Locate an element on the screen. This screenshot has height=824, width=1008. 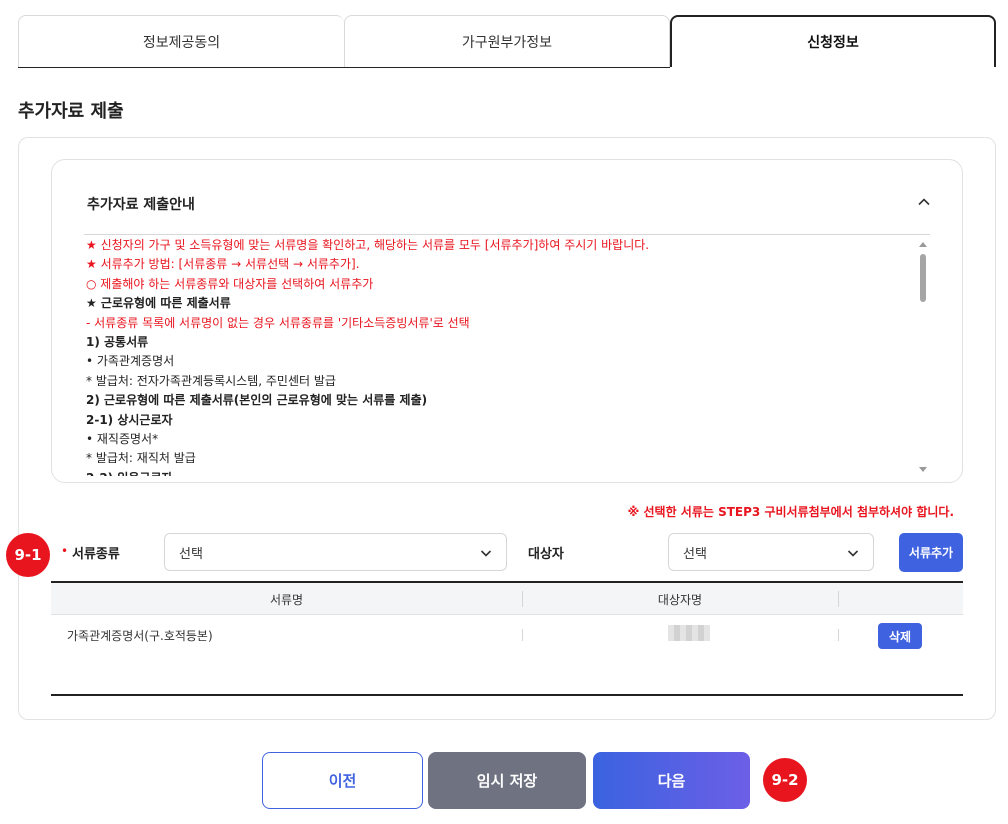
guide-line: 2-1) 상시근로자 is located at coordinates (129, 419).